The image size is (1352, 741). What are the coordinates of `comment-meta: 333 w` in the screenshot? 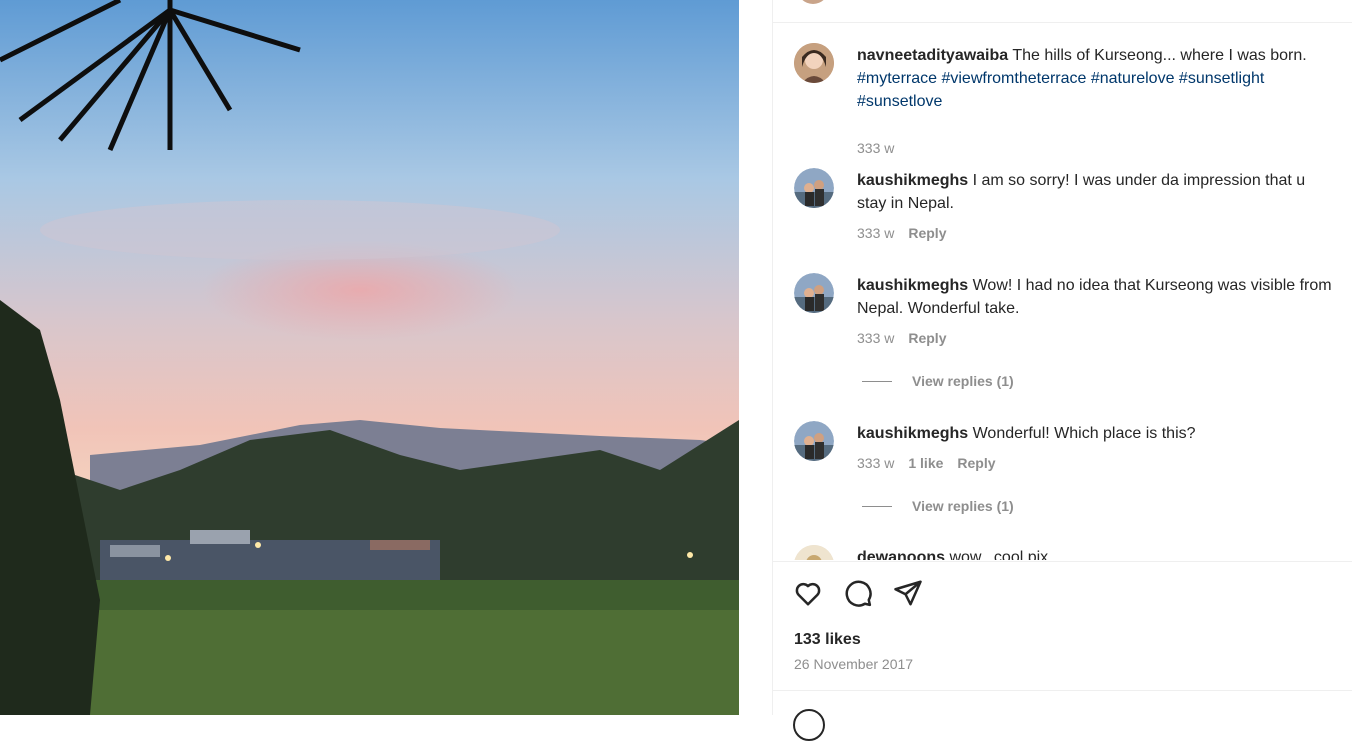 It's located at (875, 148).